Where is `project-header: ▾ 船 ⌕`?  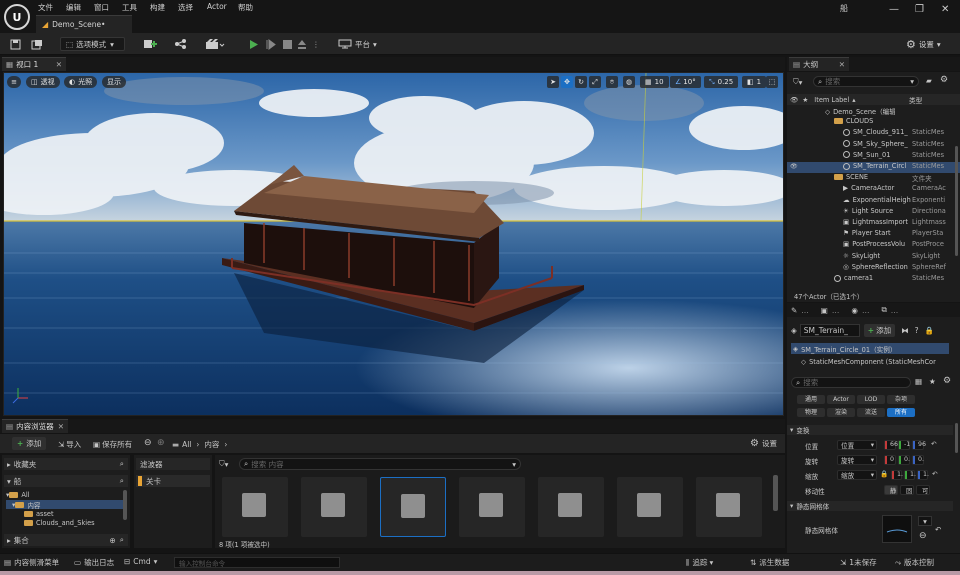 project-header: ▾ 船 ⌕ is located at coordinates (66, 481).